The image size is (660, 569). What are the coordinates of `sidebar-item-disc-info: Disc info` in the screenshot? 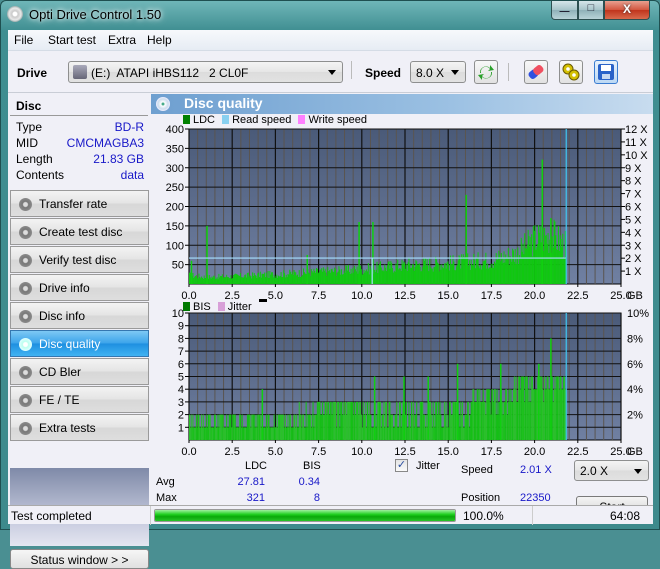 It's located at (79, 315).